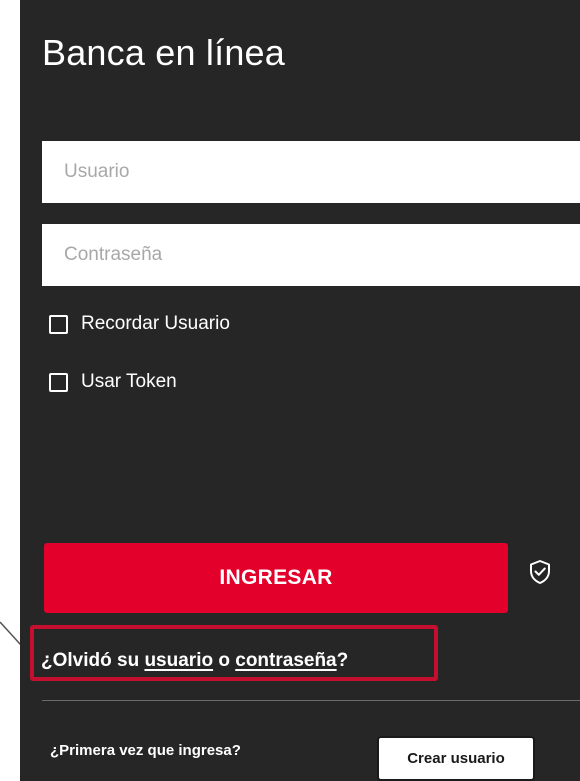 Image resolution: width=580 pixels, height=781 pixels. What do you see at coordinates (276, 578) in the screenshot?
I see `login-button: INGRESAR` at bounding box center [276, 578].